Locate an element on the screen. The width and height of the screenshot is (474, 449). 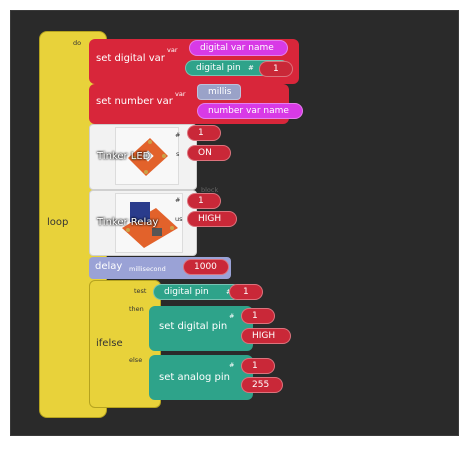
tinker-relay-label: Tinker Relay is located at coordinates (128, 222).